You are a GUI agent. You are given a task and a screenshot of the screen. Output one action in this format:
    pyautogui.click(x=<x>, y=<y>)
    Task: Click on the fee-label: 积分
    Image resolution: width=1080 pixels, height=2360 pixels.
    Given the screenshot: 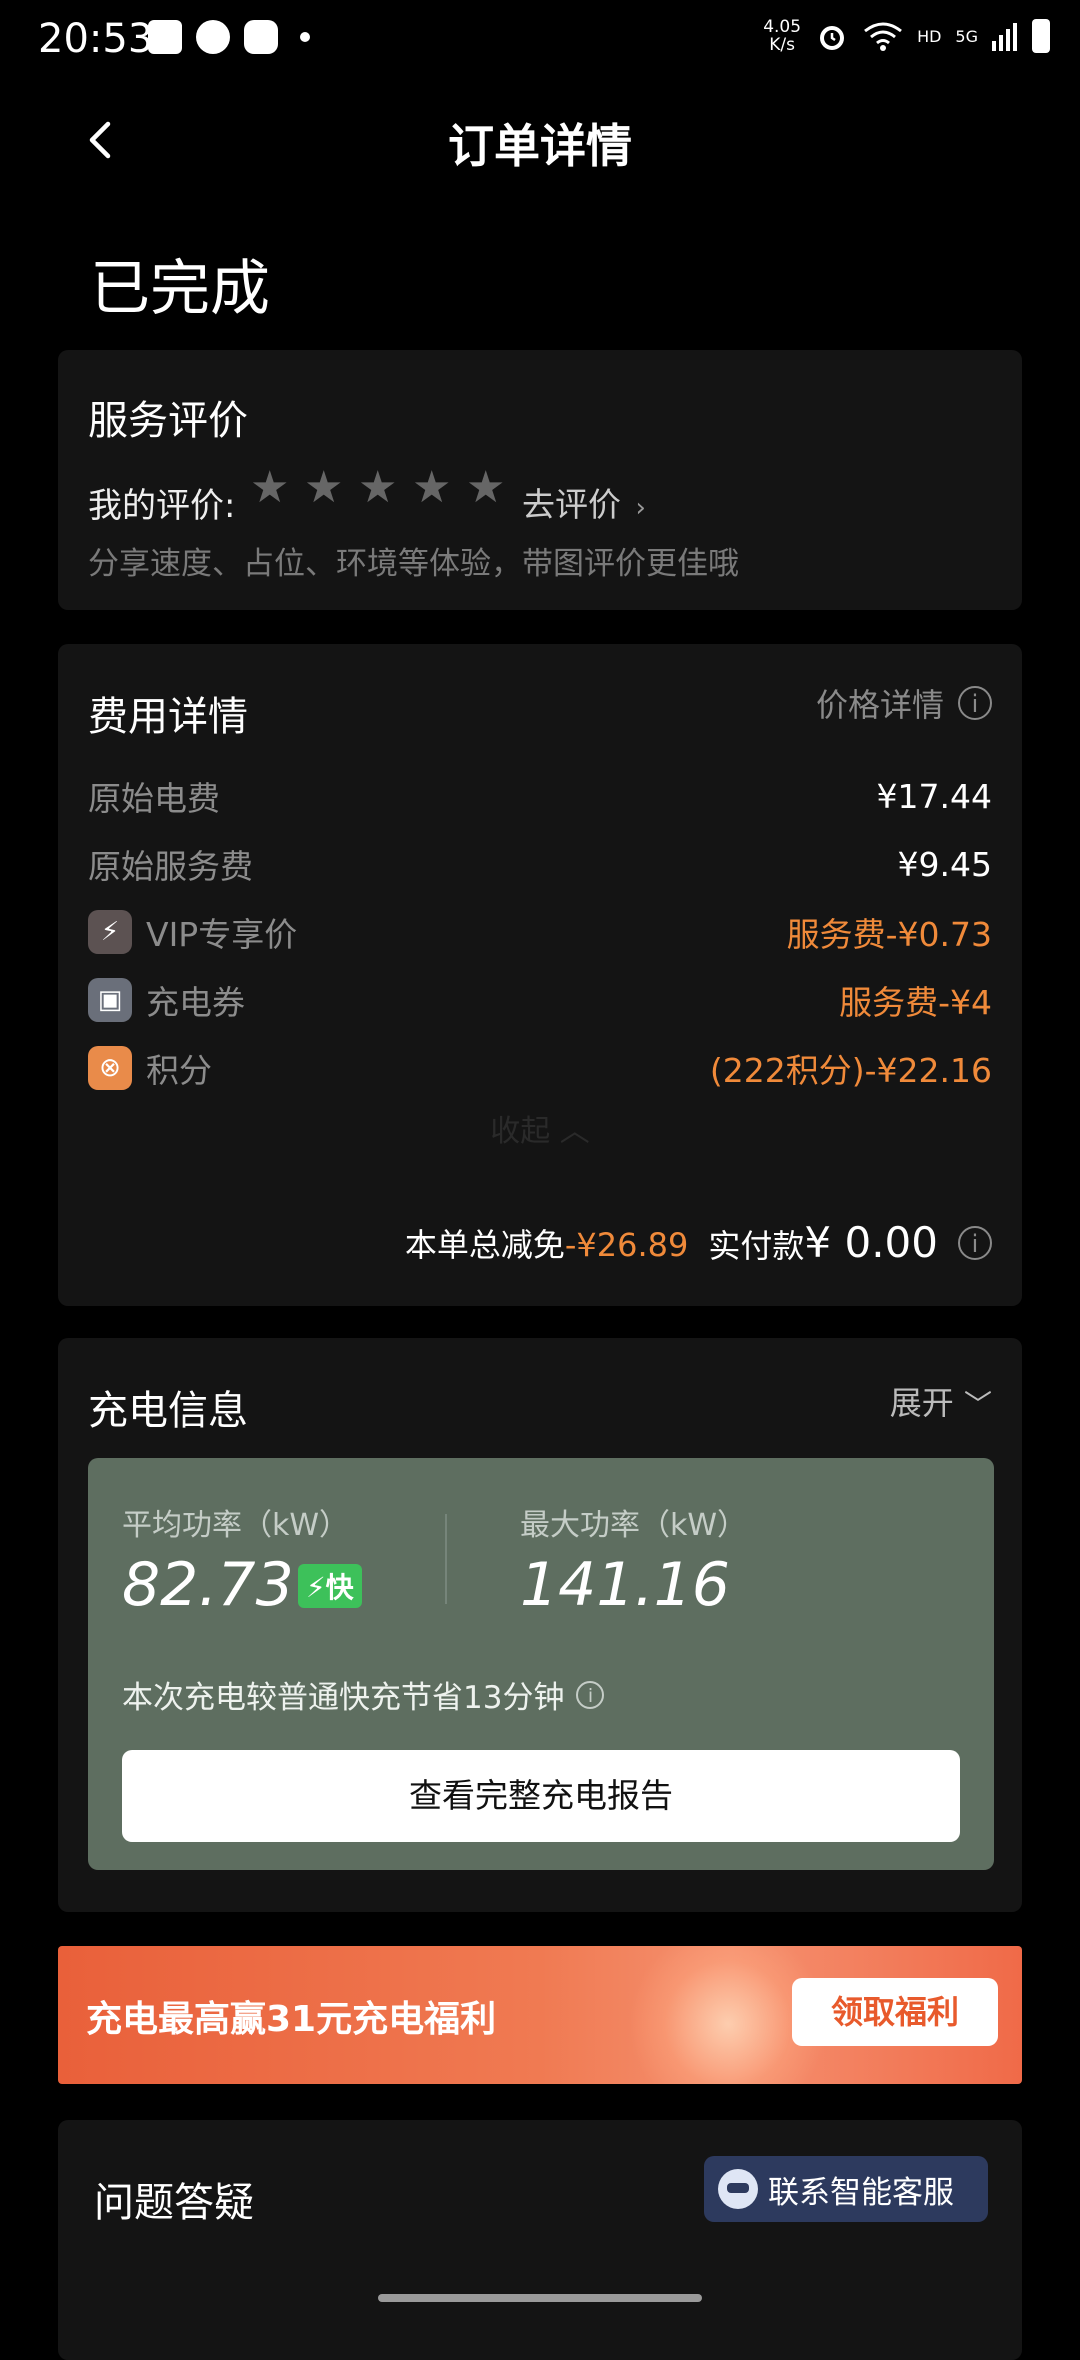 What is the action you would take?
    pyautogui.click(x=179, y=1070)
    